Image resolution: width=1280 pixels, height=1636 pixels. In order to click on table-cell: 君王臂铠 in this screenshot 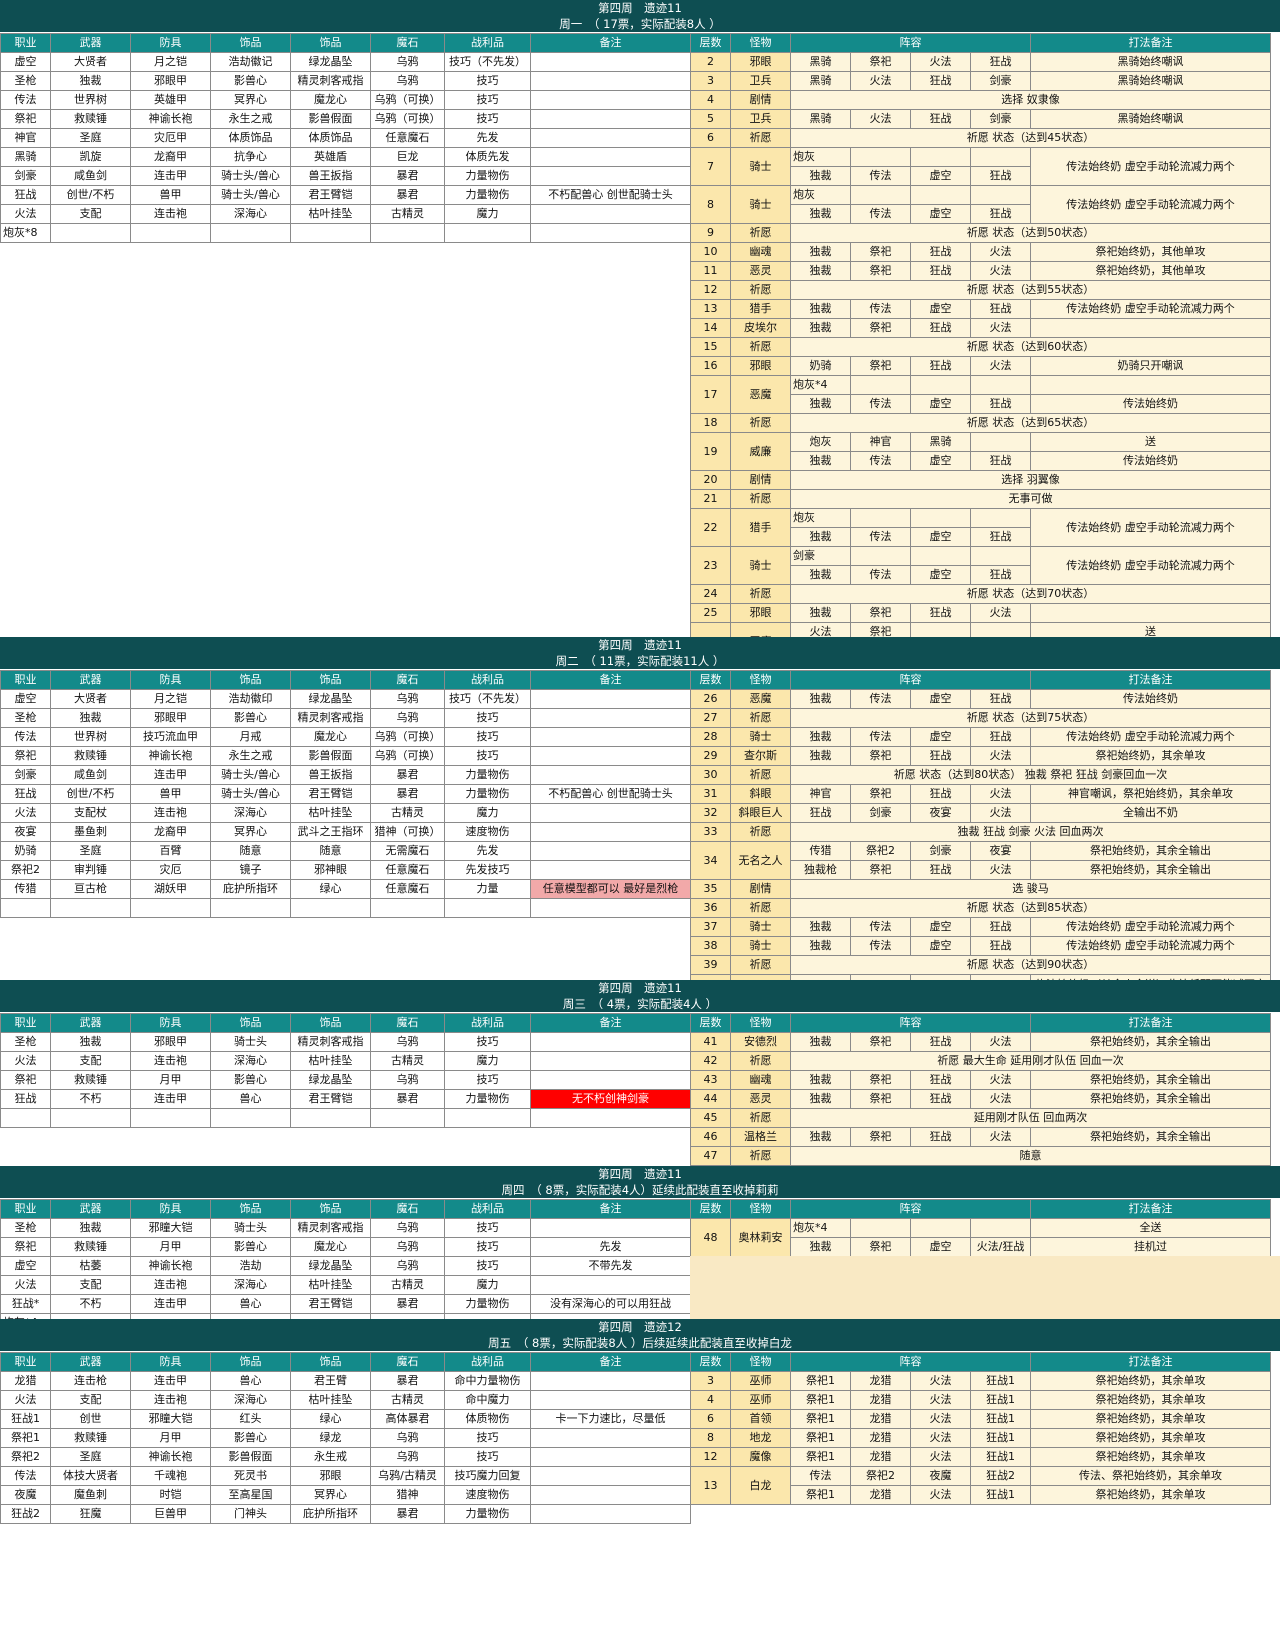, I will do `click(330, 794)`.